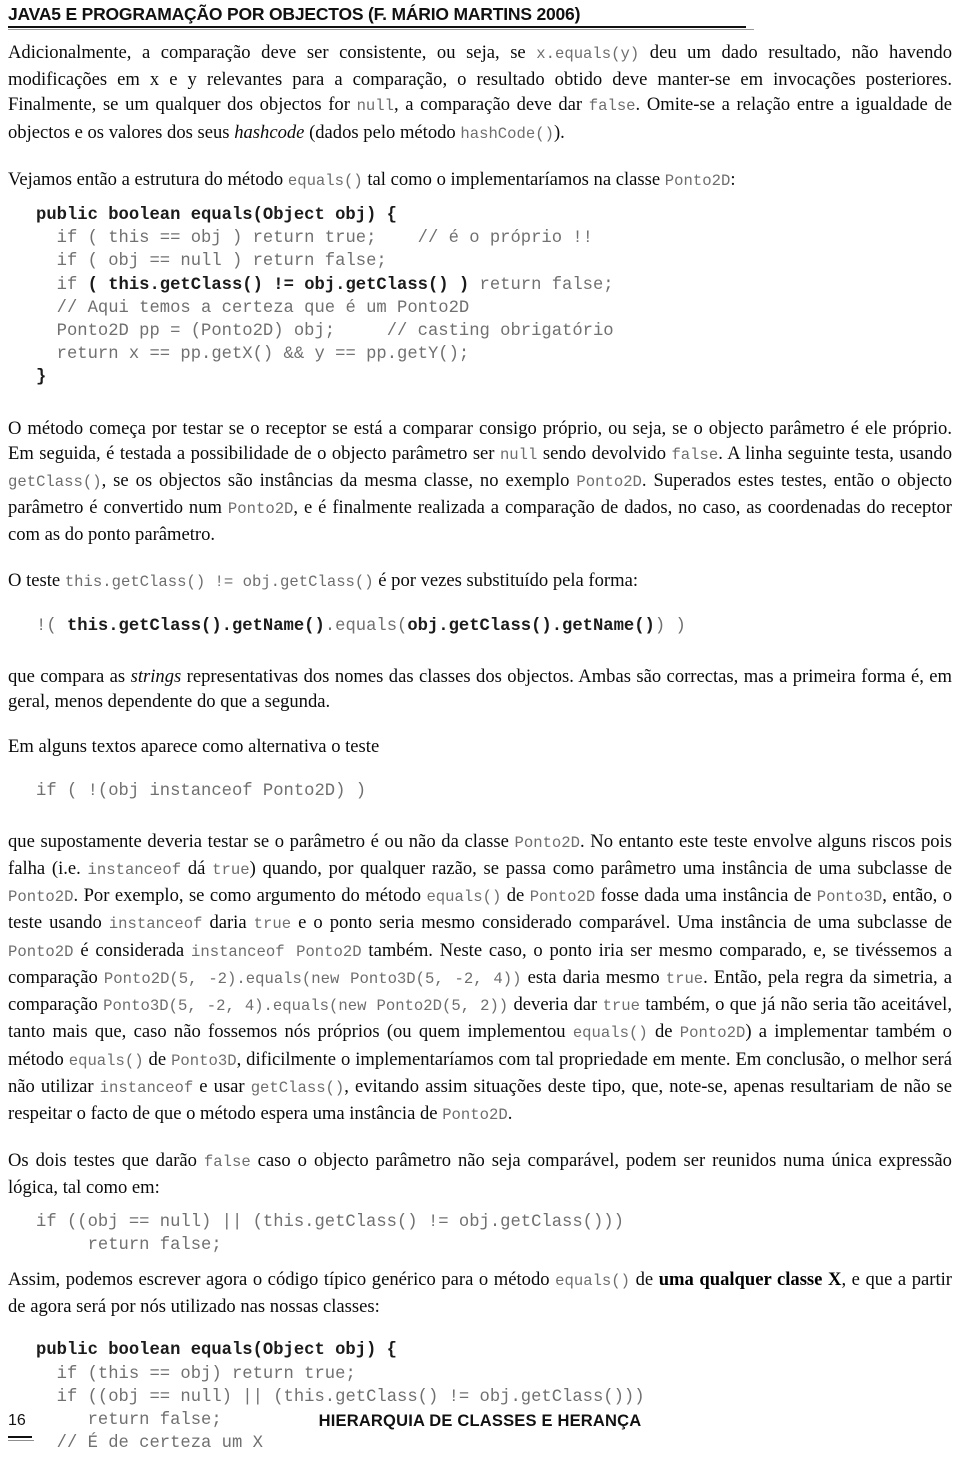 The width and height of the screenshot is (960, 1460). I want to click on code-line: // Aqui temos a certeza que é um Ponto2D, so click(494, 308).